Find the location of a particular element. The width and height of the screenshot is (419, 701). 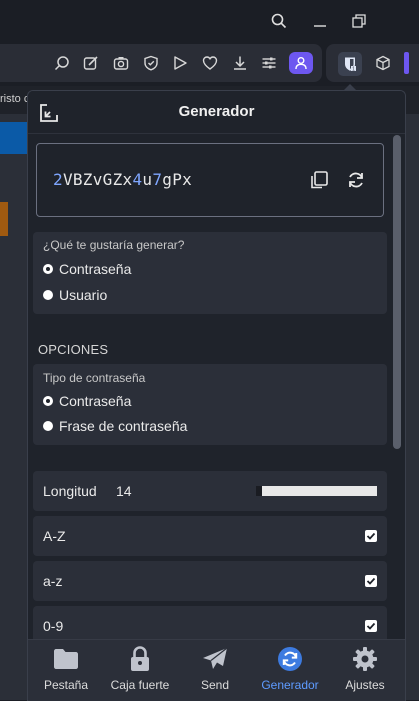

camera-icon is located at coordinates (121, 63).